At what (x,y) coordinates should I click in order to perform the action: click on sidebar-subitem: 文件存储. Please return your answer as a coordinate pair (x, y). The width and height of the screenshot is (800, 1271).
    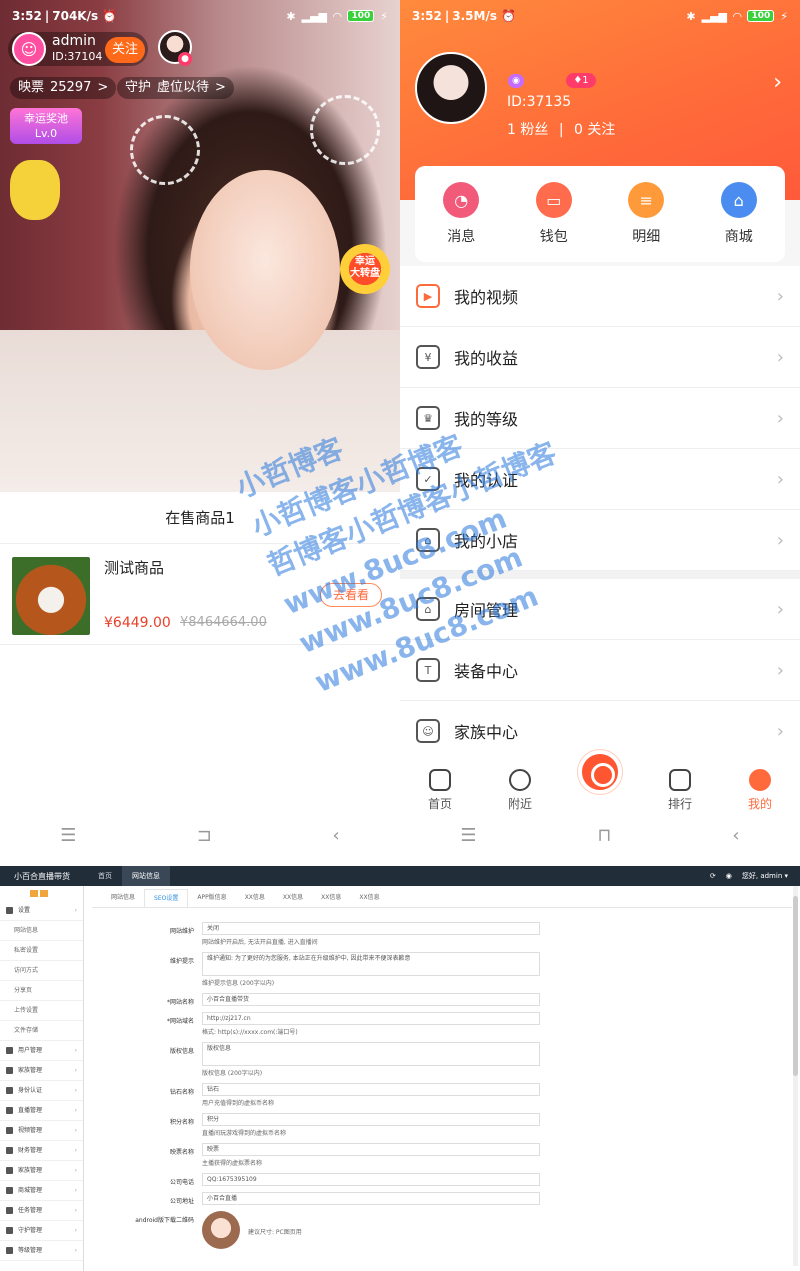
    Looking at the image, I should click on (41, 1031).